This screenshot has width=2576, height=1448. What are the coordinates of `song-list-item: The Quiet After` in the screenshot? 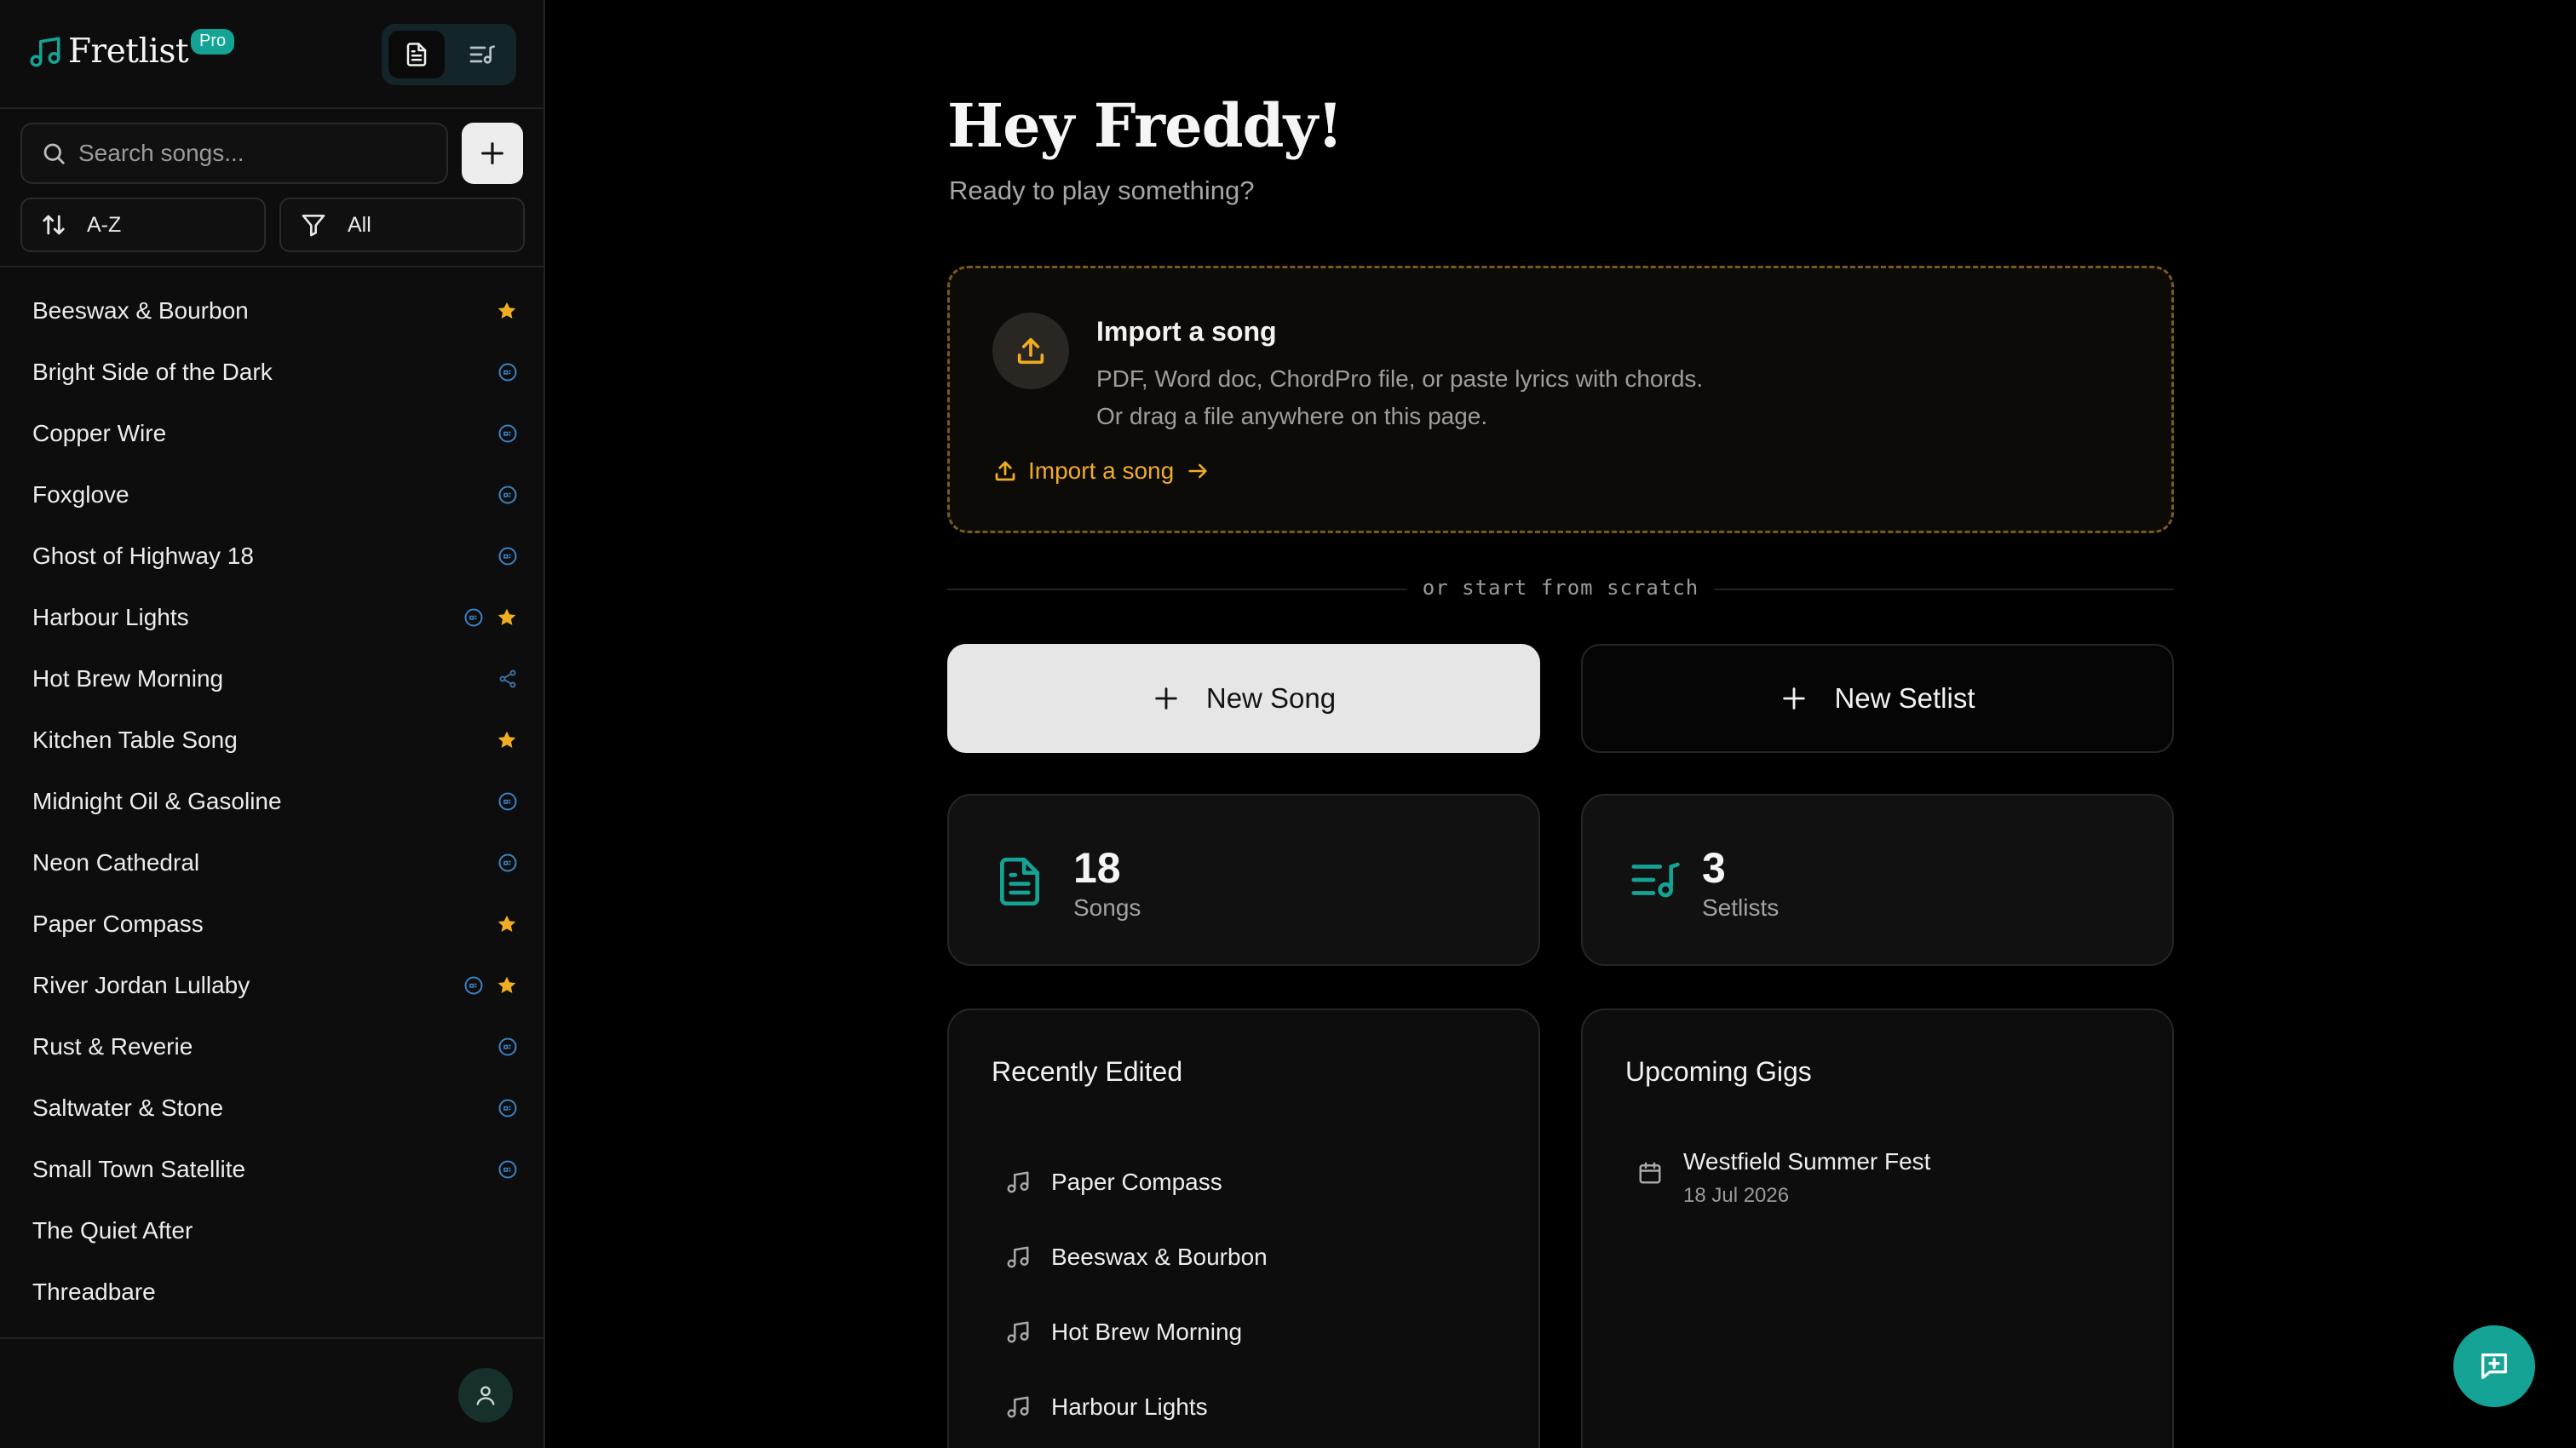 It's located at (272, 1230).